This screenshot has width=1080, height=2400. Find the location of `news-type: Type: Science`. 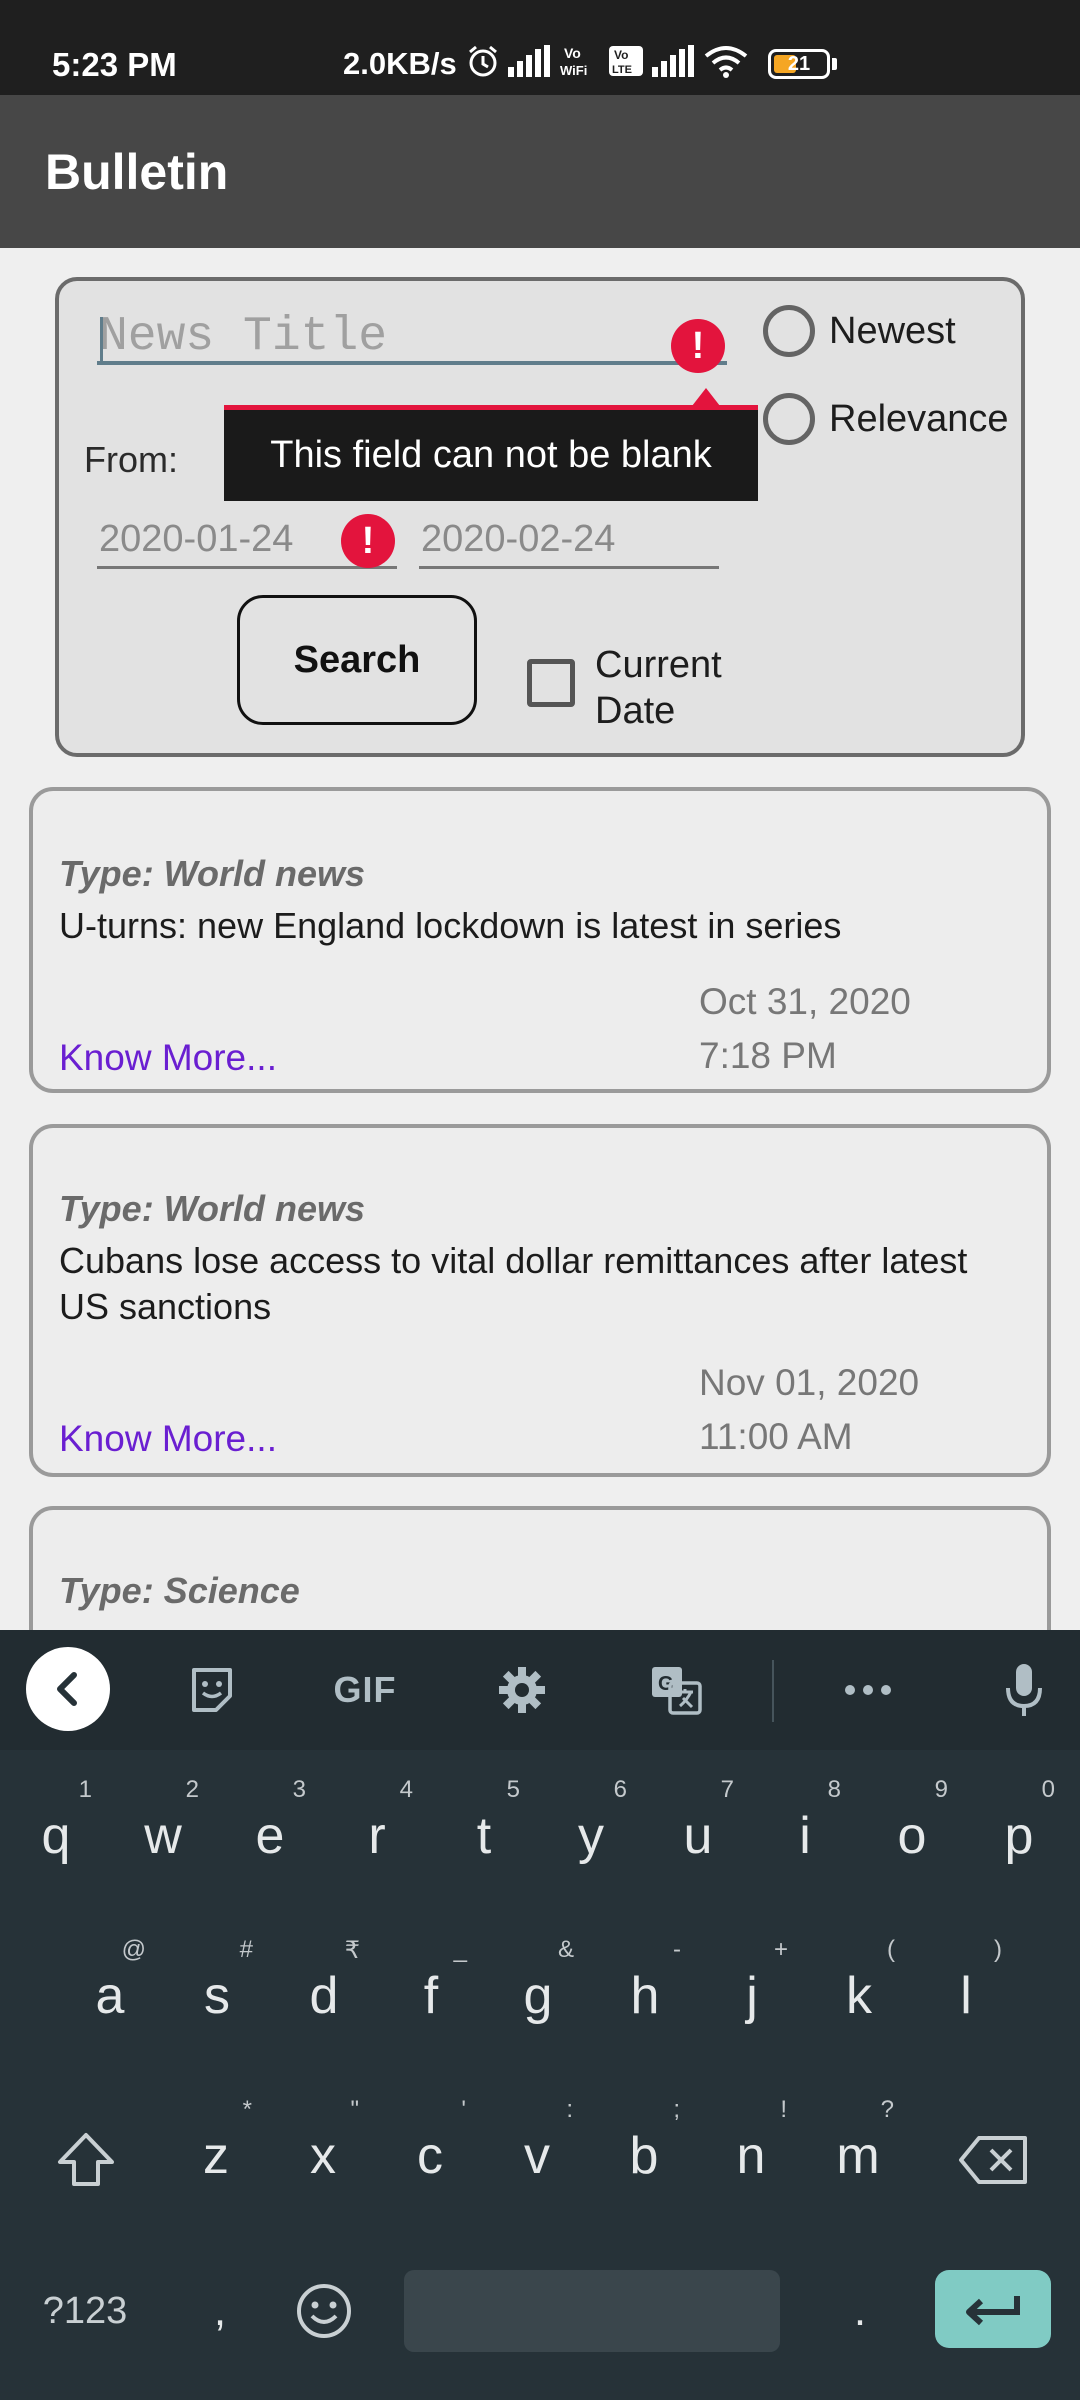

news-type: Type: Science is located at coordinates (179, 1590).